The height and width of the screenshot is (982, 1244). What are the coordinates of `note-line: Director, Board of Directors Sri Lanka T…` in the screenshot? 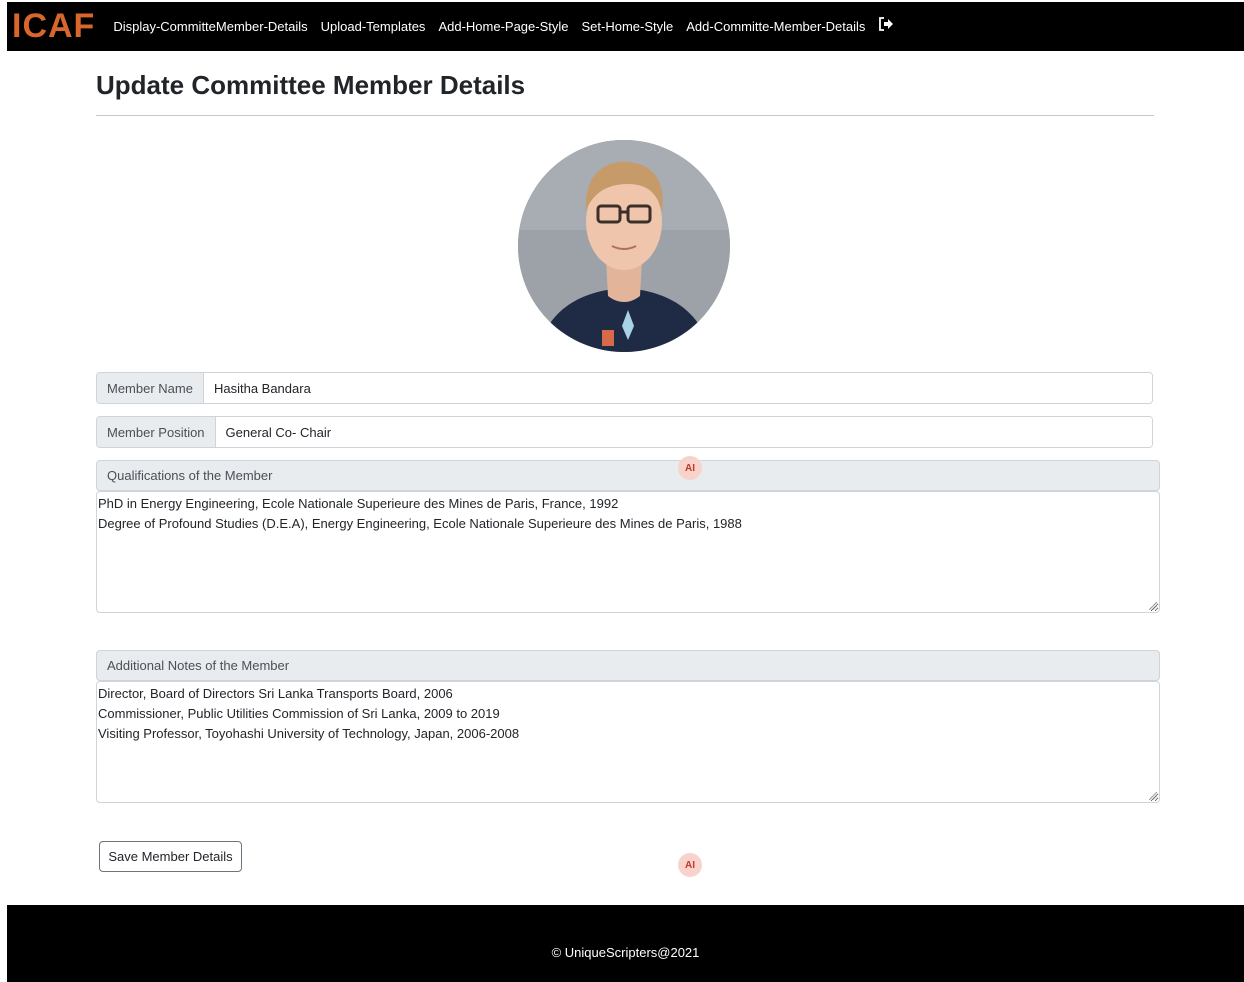 It's located at (275, 693).